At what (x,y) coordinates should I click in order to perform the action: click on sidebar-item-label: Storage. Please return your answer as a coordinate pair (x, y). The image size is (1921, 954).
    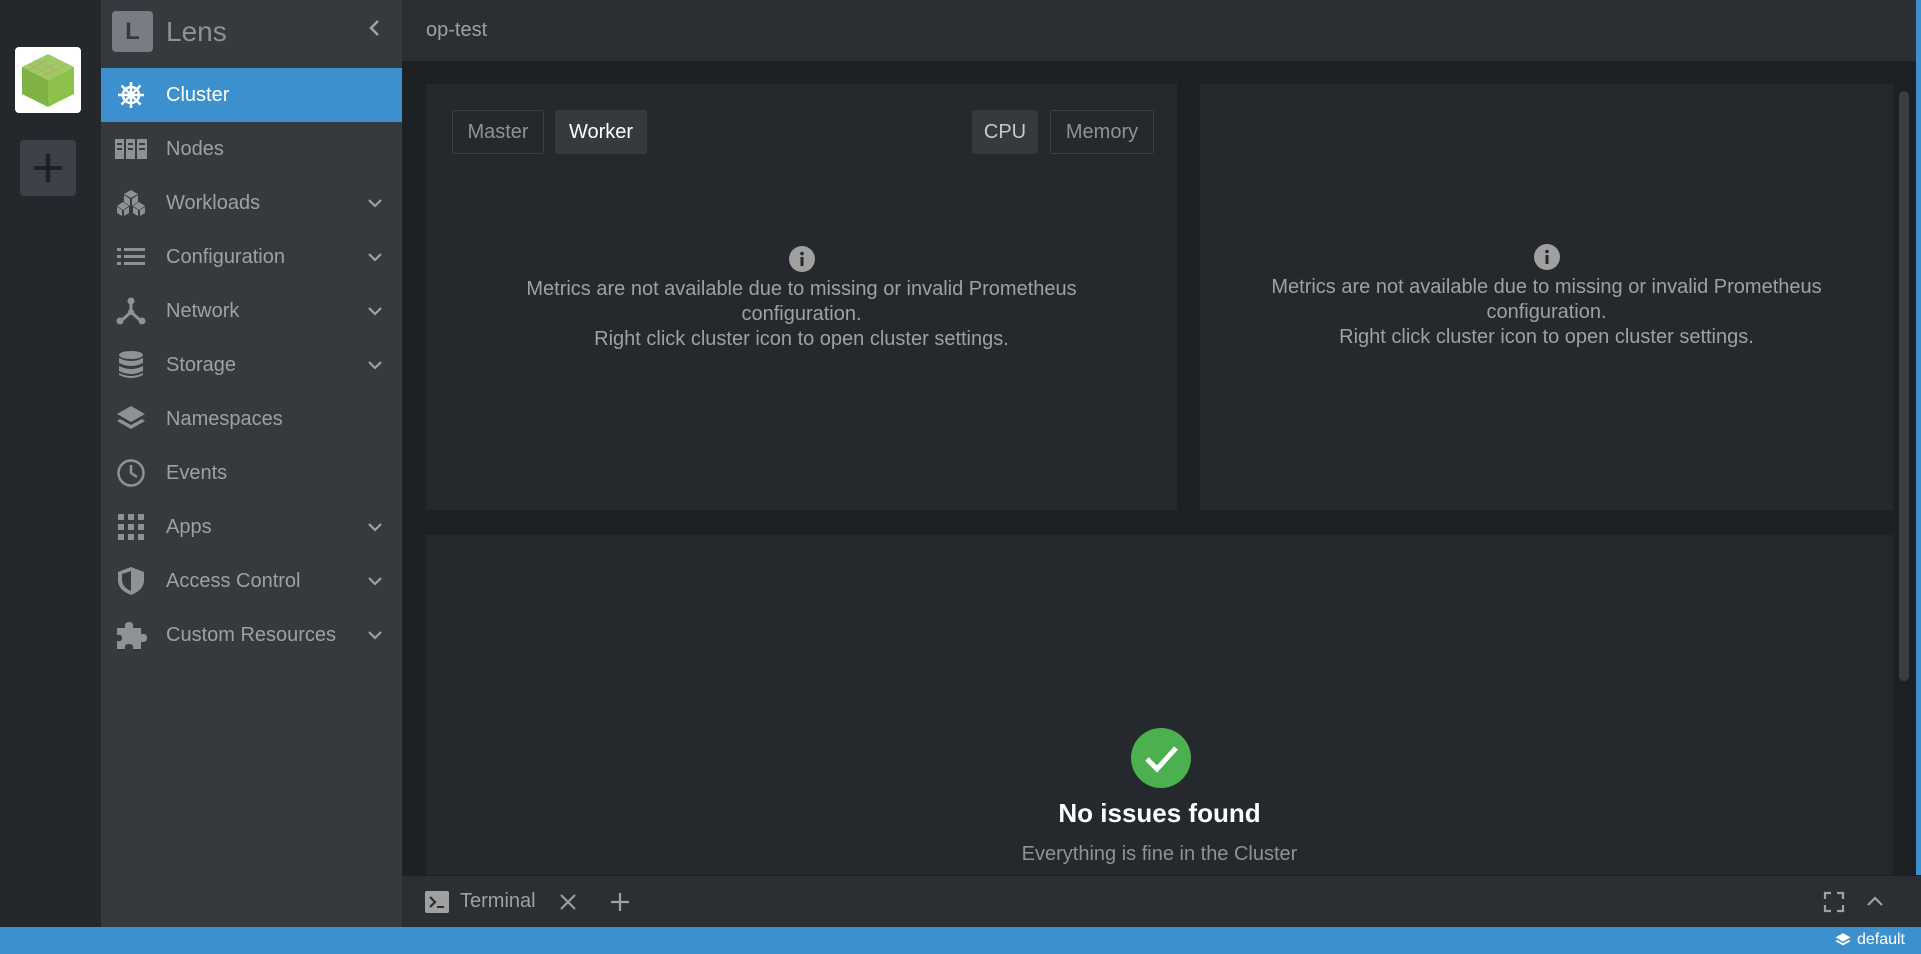
    Looking at the image, I should click on (201, 364).